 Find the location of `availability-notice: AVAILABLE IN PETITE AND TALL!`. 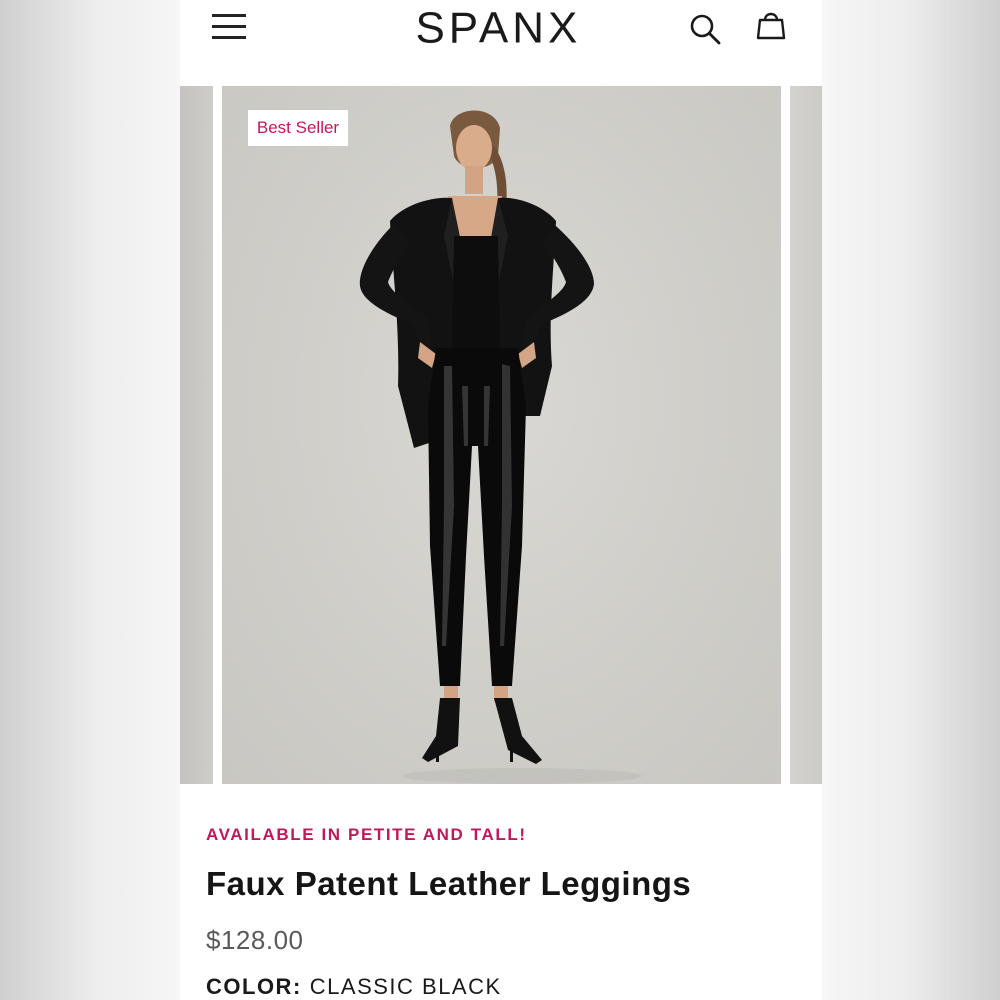

availability-notice: AVAILABLE IN PETITE AND TALL! is located at coordinates (366, 834).